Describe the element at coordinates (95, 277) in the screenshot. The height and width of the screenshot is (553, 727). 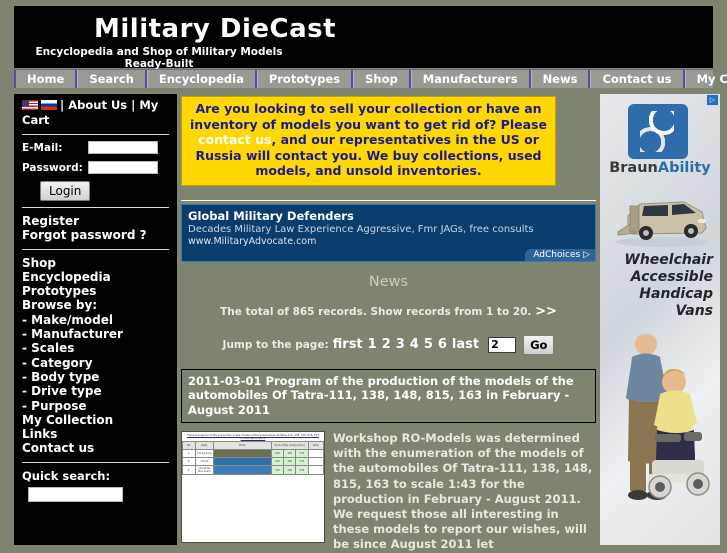
I see `sidebar-item-encyclopedia: Encyclopedia` at that location.